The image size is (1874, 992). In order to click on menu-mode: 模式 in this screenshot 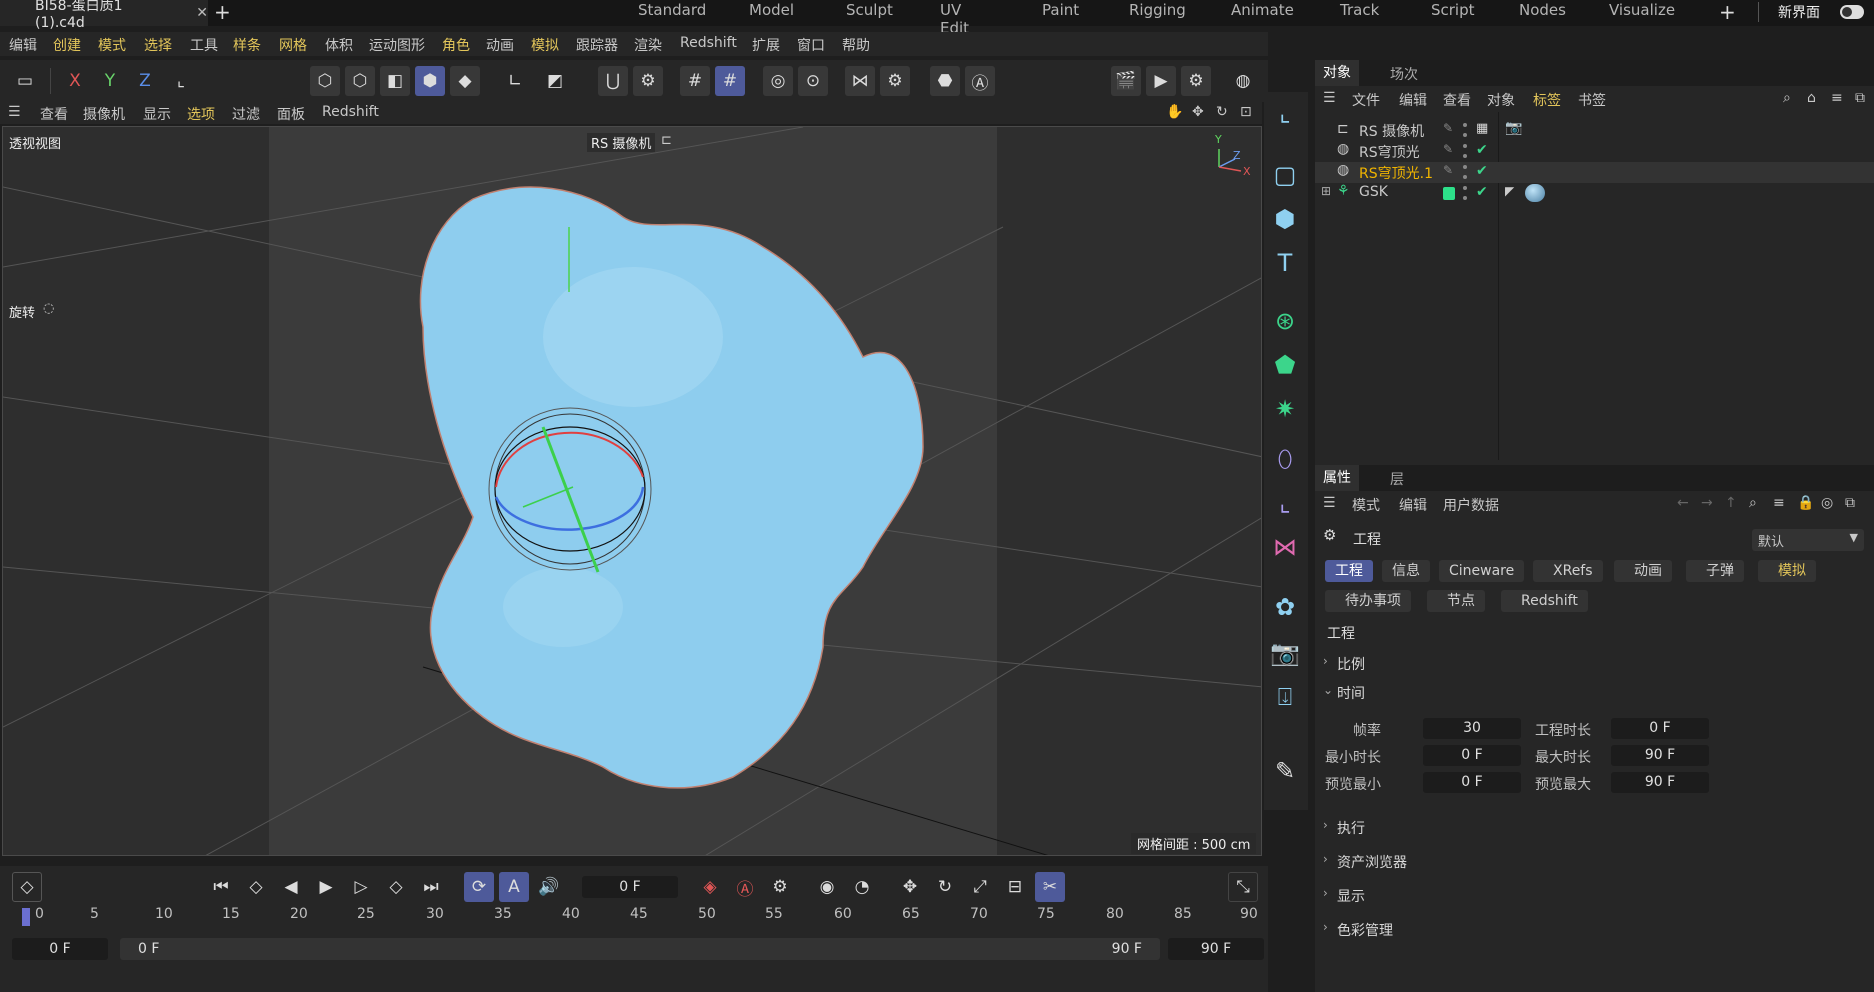, I will do `click(112, 45)`.